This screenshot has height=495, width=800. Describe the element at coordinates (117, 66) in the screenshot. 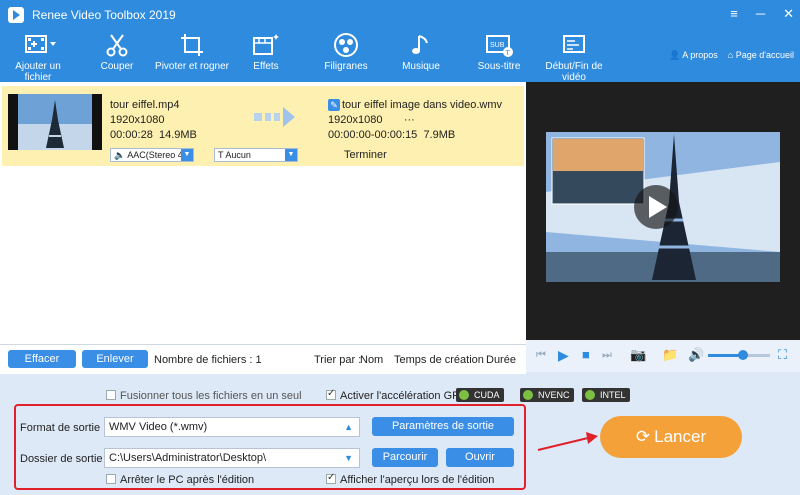

I see `tool-label: Couper` at that location.